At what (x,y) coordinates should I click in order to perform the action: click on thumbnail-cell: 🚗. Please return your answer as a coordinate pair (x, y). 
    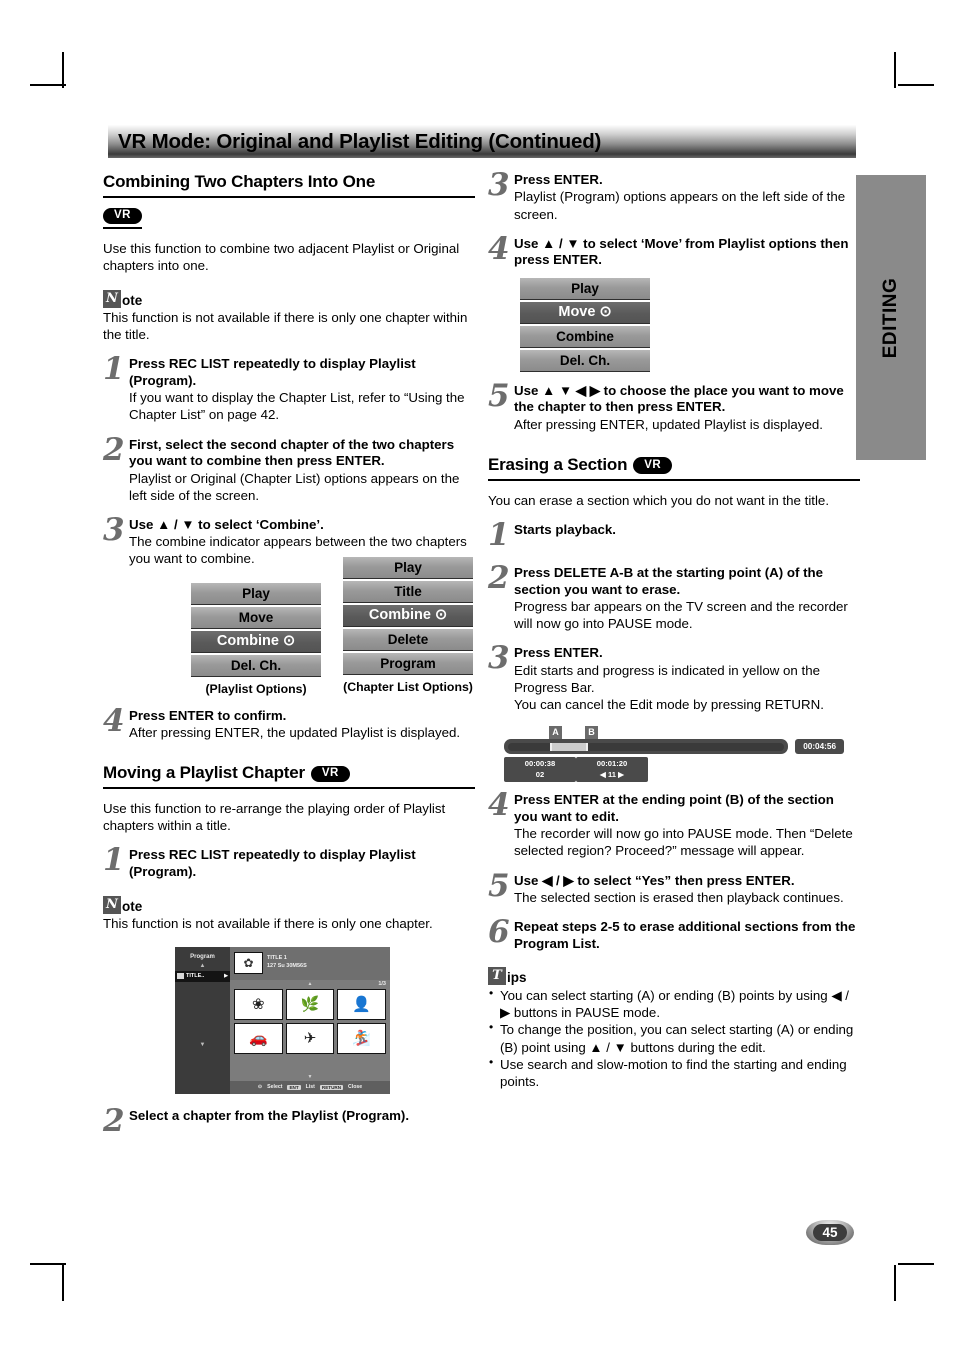
    Looking at the image, I should click on (258, 1038).